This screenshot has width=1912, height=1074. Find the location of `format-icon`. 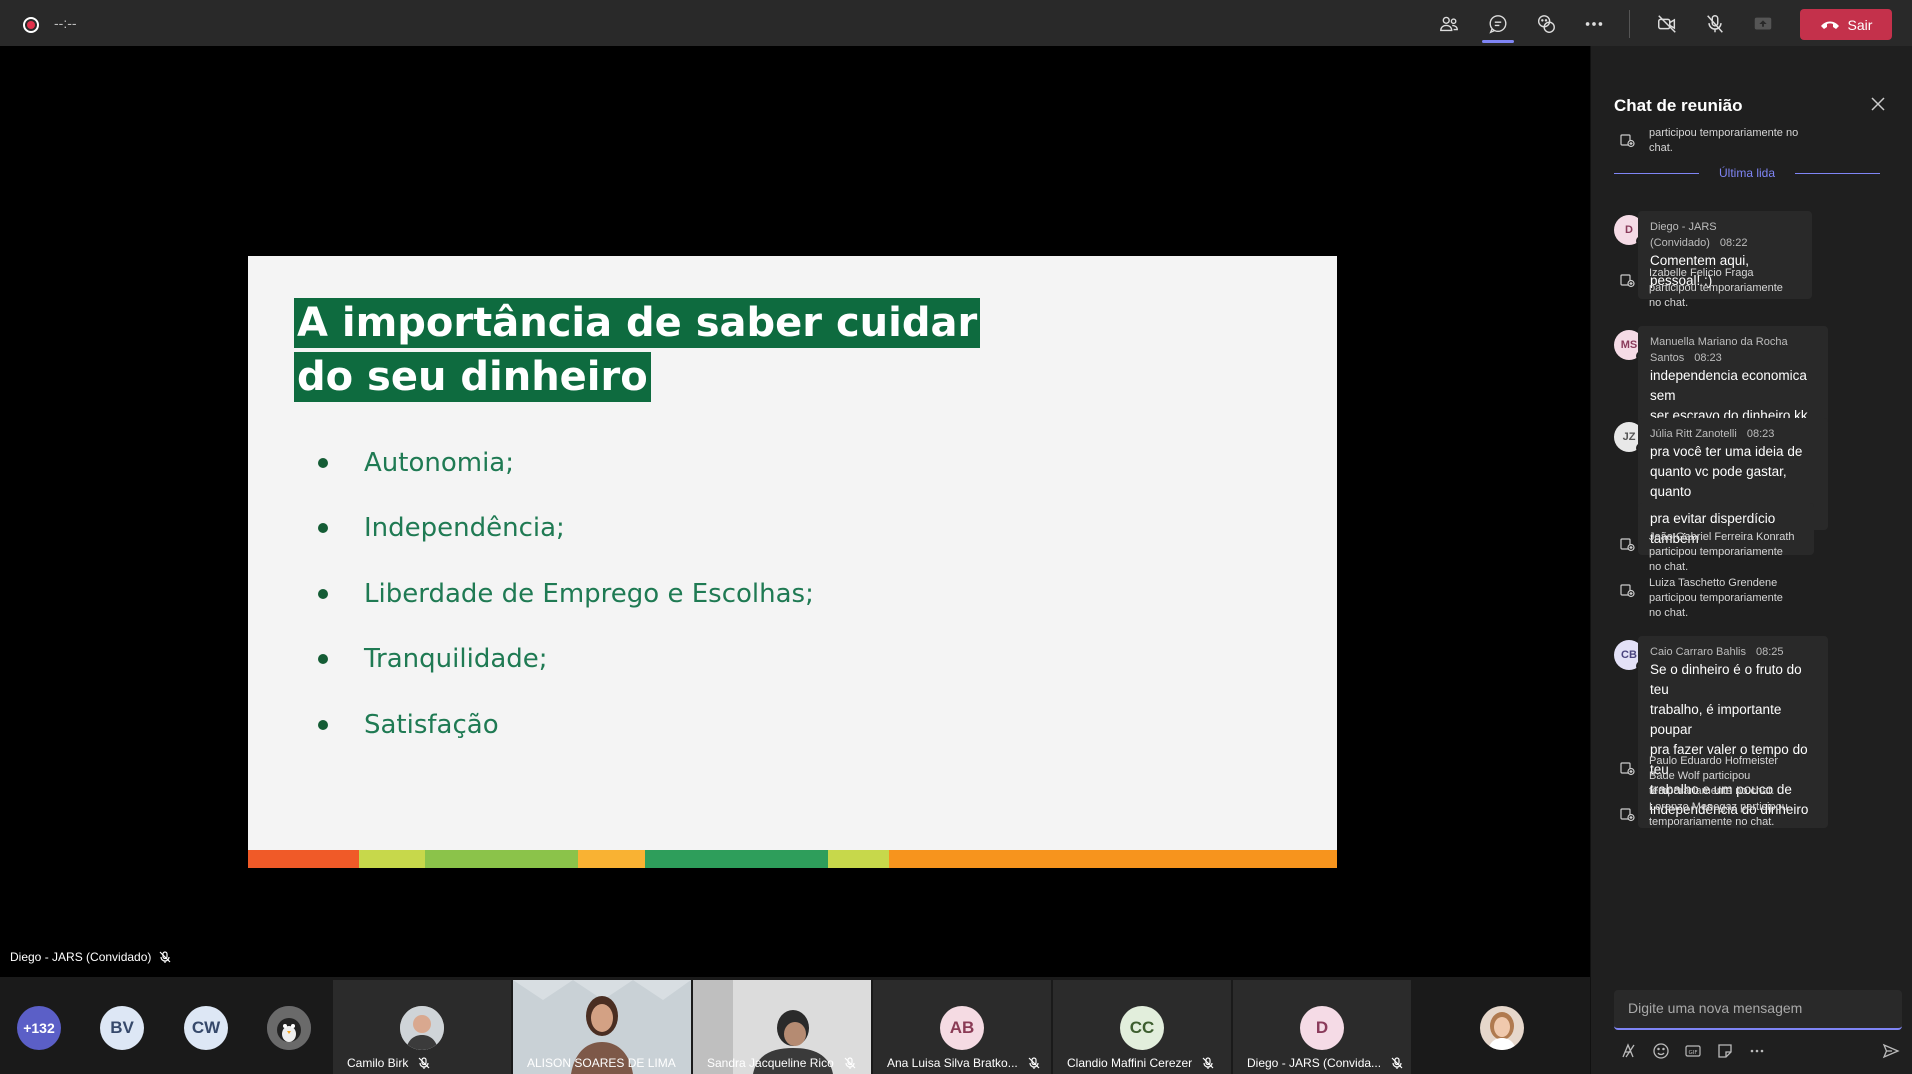

format-icon is located at coordinates (1629, 1051).